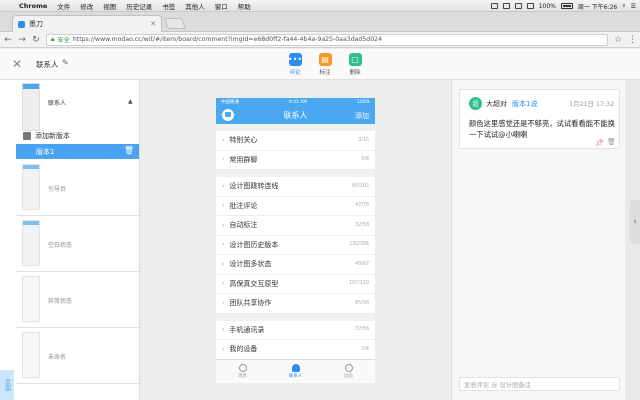 The height and width of the screenshot is (400, 640). What do you see at coordinates (63, 6) in the screenshot?
I see `menu-item: 文件` at bounding box center [63, 6].